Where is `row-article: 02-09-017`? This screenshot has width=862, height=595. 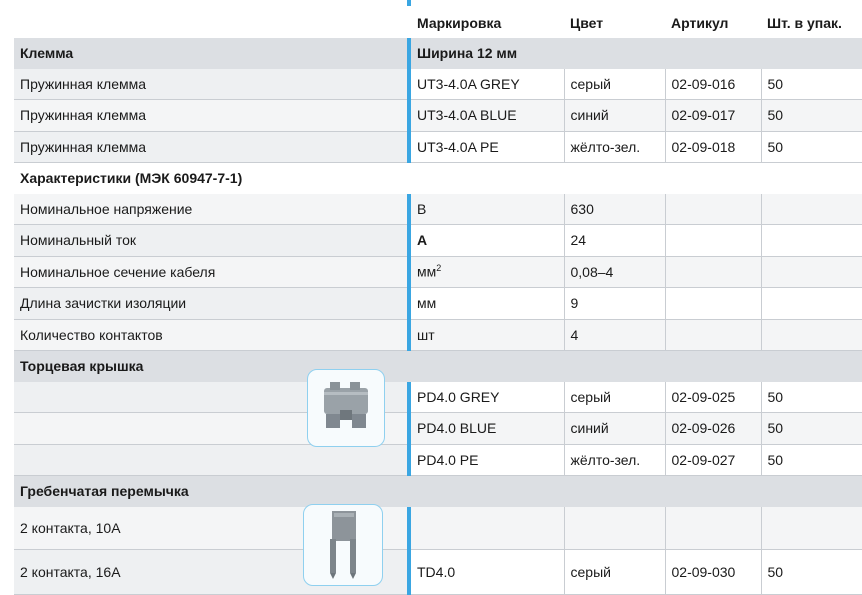
row-article: 02-09-017 is located at coordinates (712, 115).